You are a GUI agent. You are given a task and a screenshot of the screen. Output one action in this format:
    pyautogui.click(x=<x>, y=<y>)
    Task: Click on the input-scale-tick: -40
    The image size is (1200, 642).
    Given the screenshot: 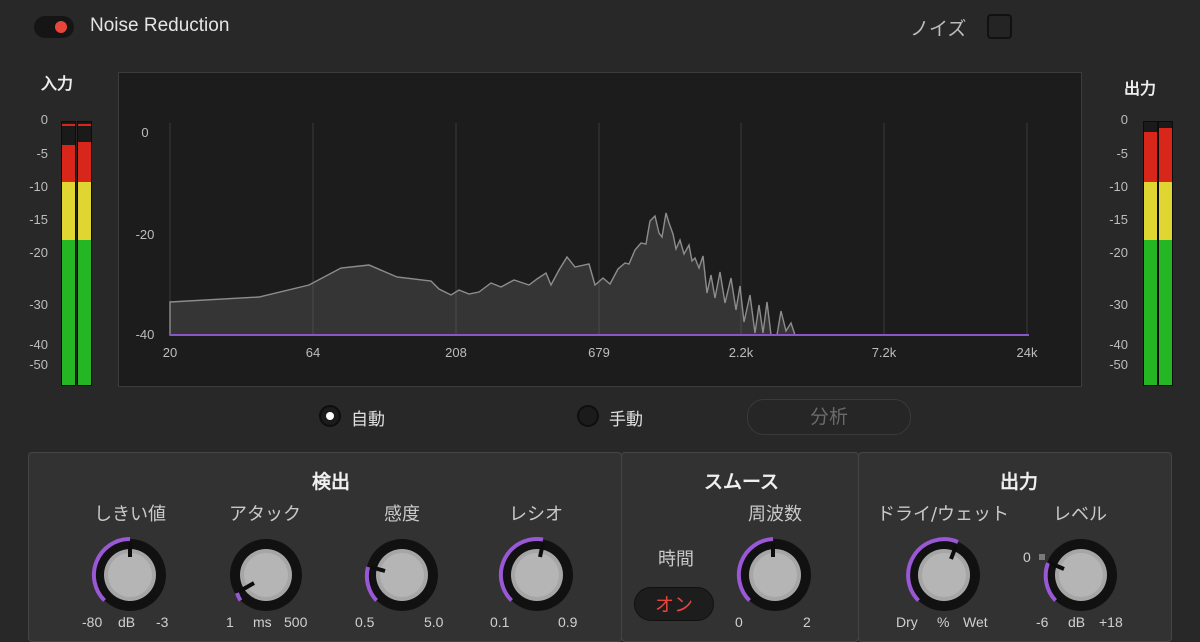 What is the action you would take?
    pyautogui.click(x=38, y=344)
    